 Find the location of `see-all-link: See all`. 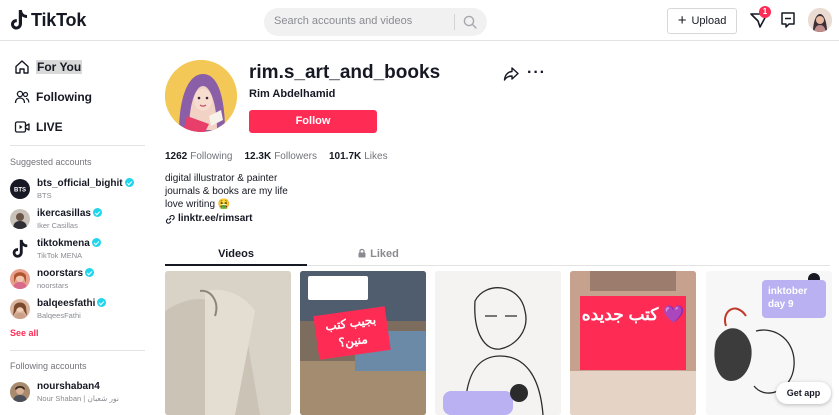

see-all-link: See all is located at coordinates (24, 333).